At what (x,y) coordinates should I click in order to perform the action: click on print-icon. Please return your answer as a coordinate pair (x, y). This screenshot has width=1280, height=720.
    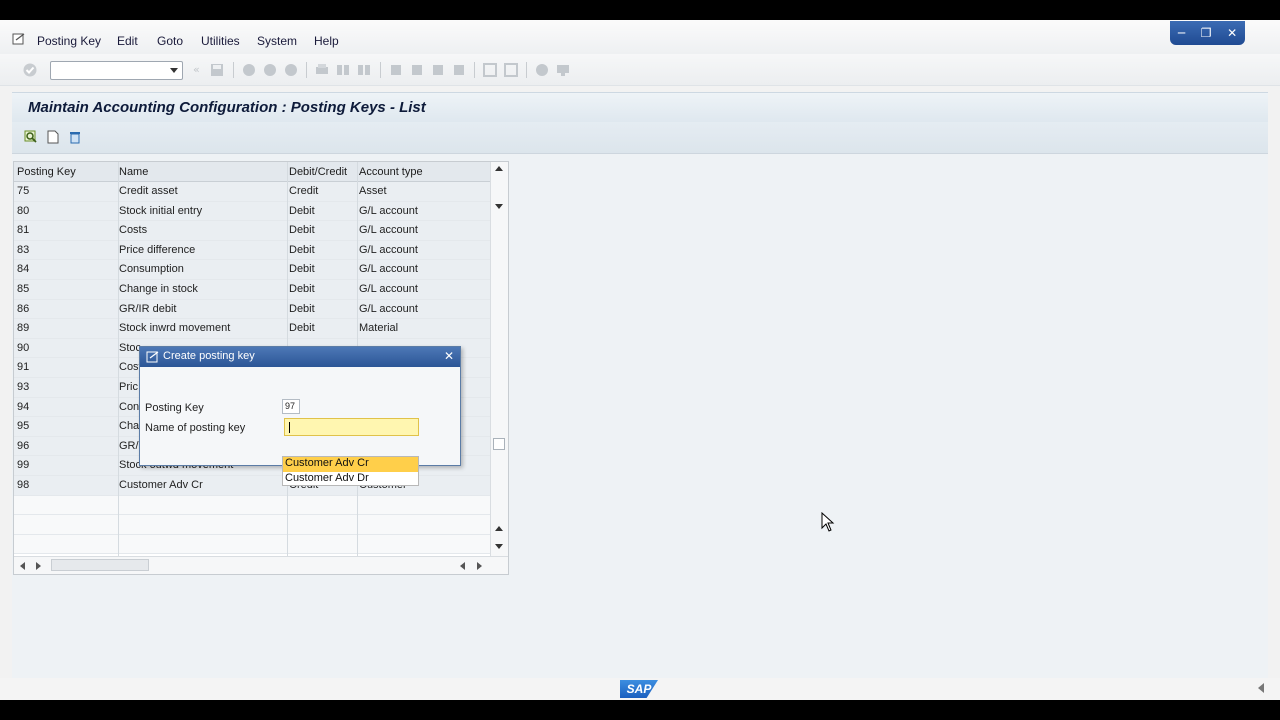
    Looking at the image, I should click on (322, 70).